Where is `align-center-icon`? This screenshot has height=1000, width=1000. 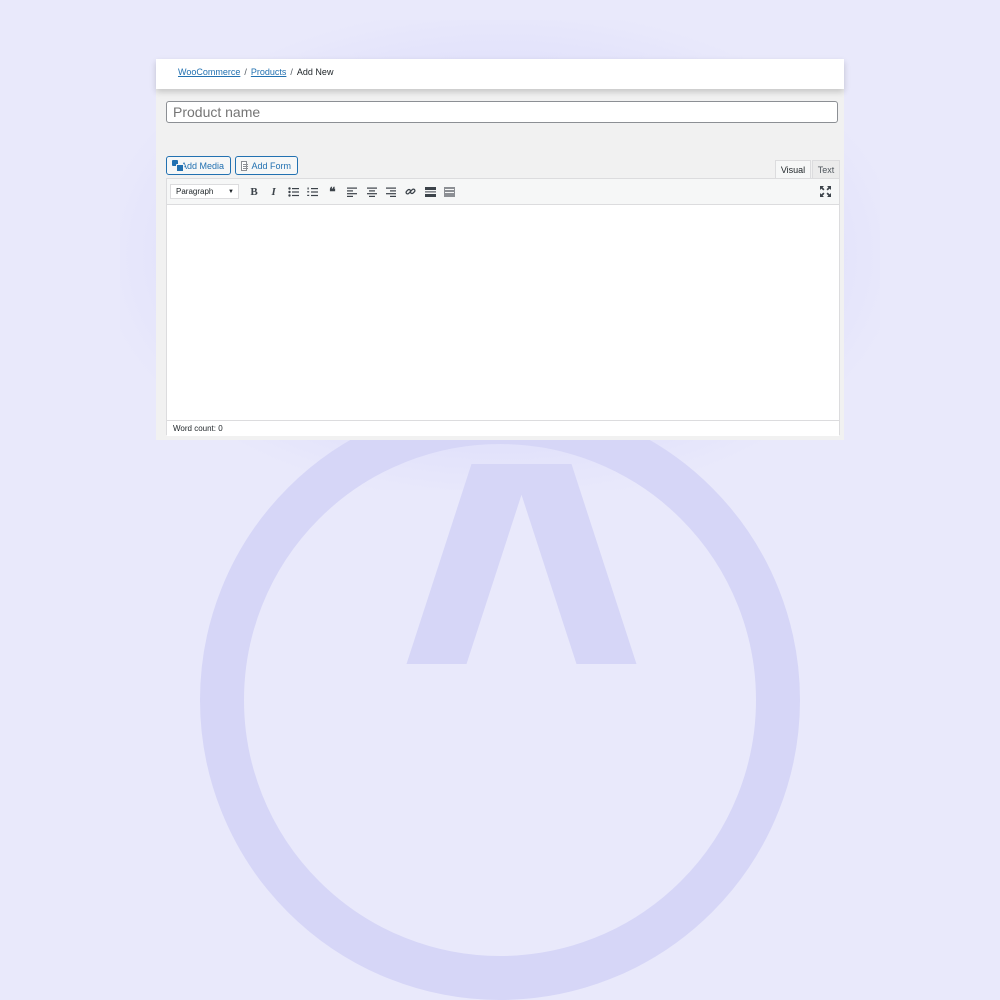
align-center-icon is located at coordinates (371, 192).